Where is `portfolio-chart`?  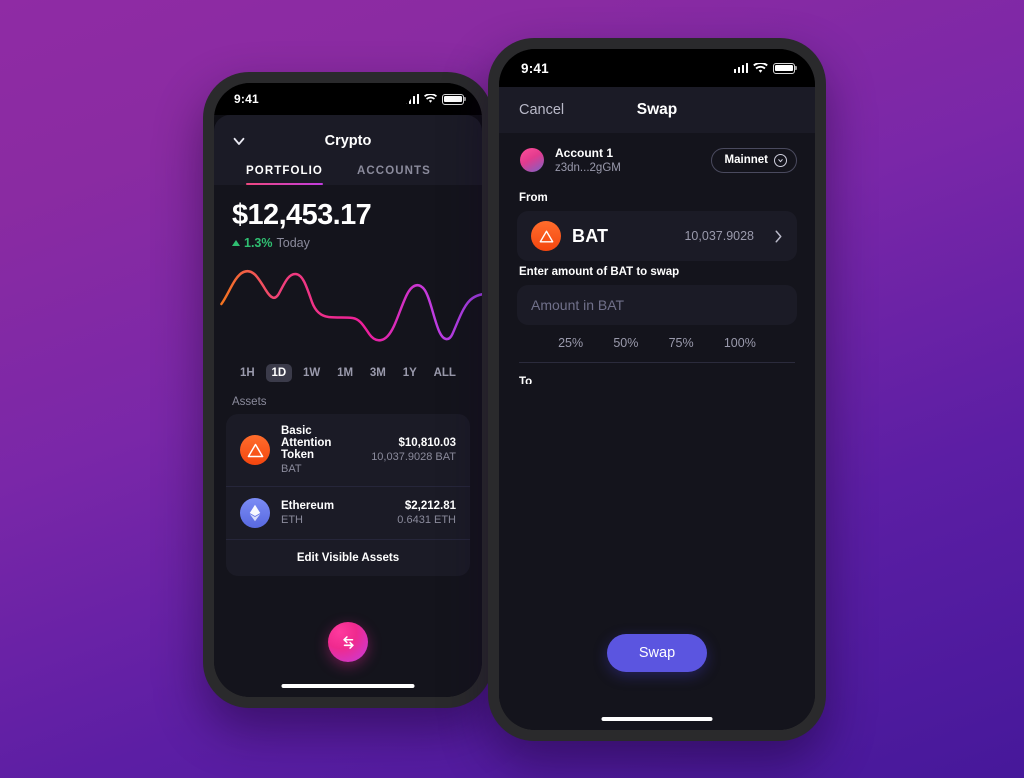
portfolio-chart is located at coordinates (348, 306).